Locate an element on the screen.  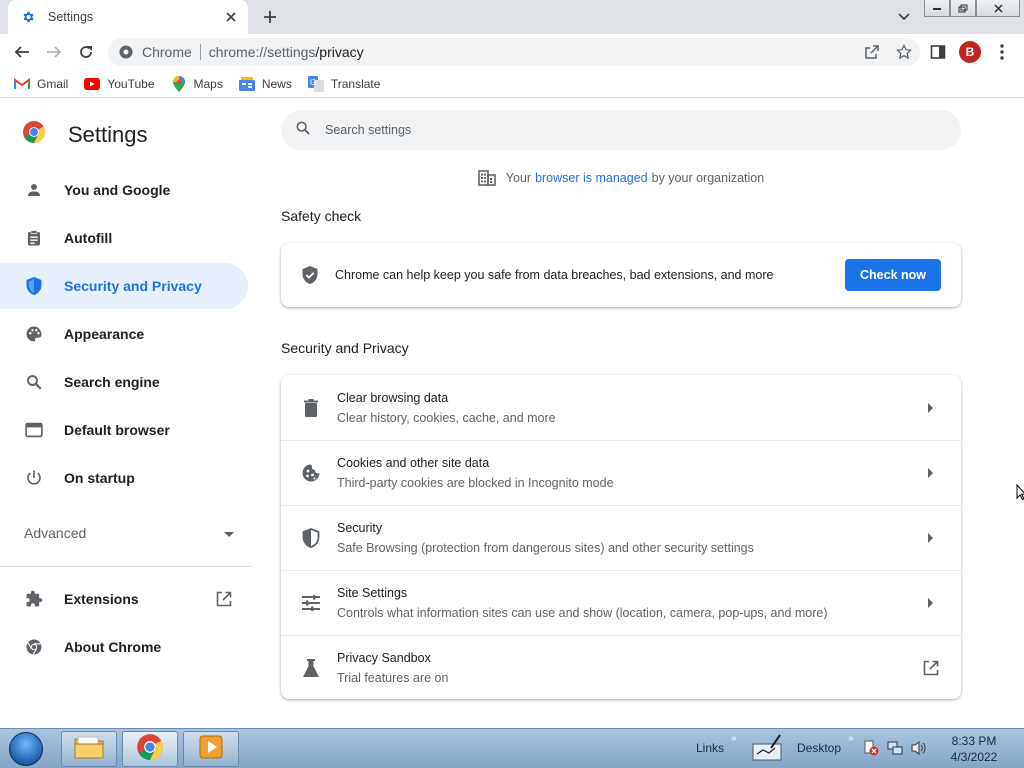
gear-icon is located at coordinates (28, 17).